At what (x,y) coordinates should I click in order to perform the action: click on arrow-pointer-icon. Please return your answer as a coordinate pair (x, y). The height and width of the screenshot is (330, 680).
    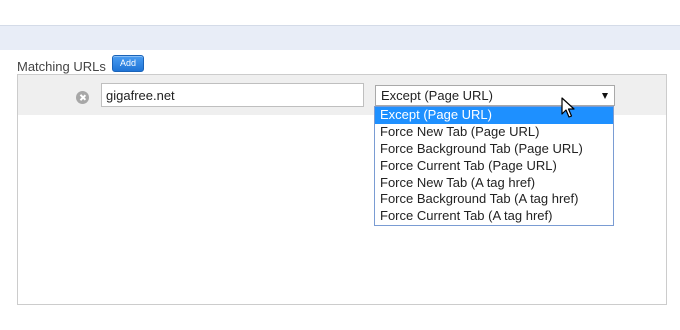
    Looking at the image, I should click on (568, 107).